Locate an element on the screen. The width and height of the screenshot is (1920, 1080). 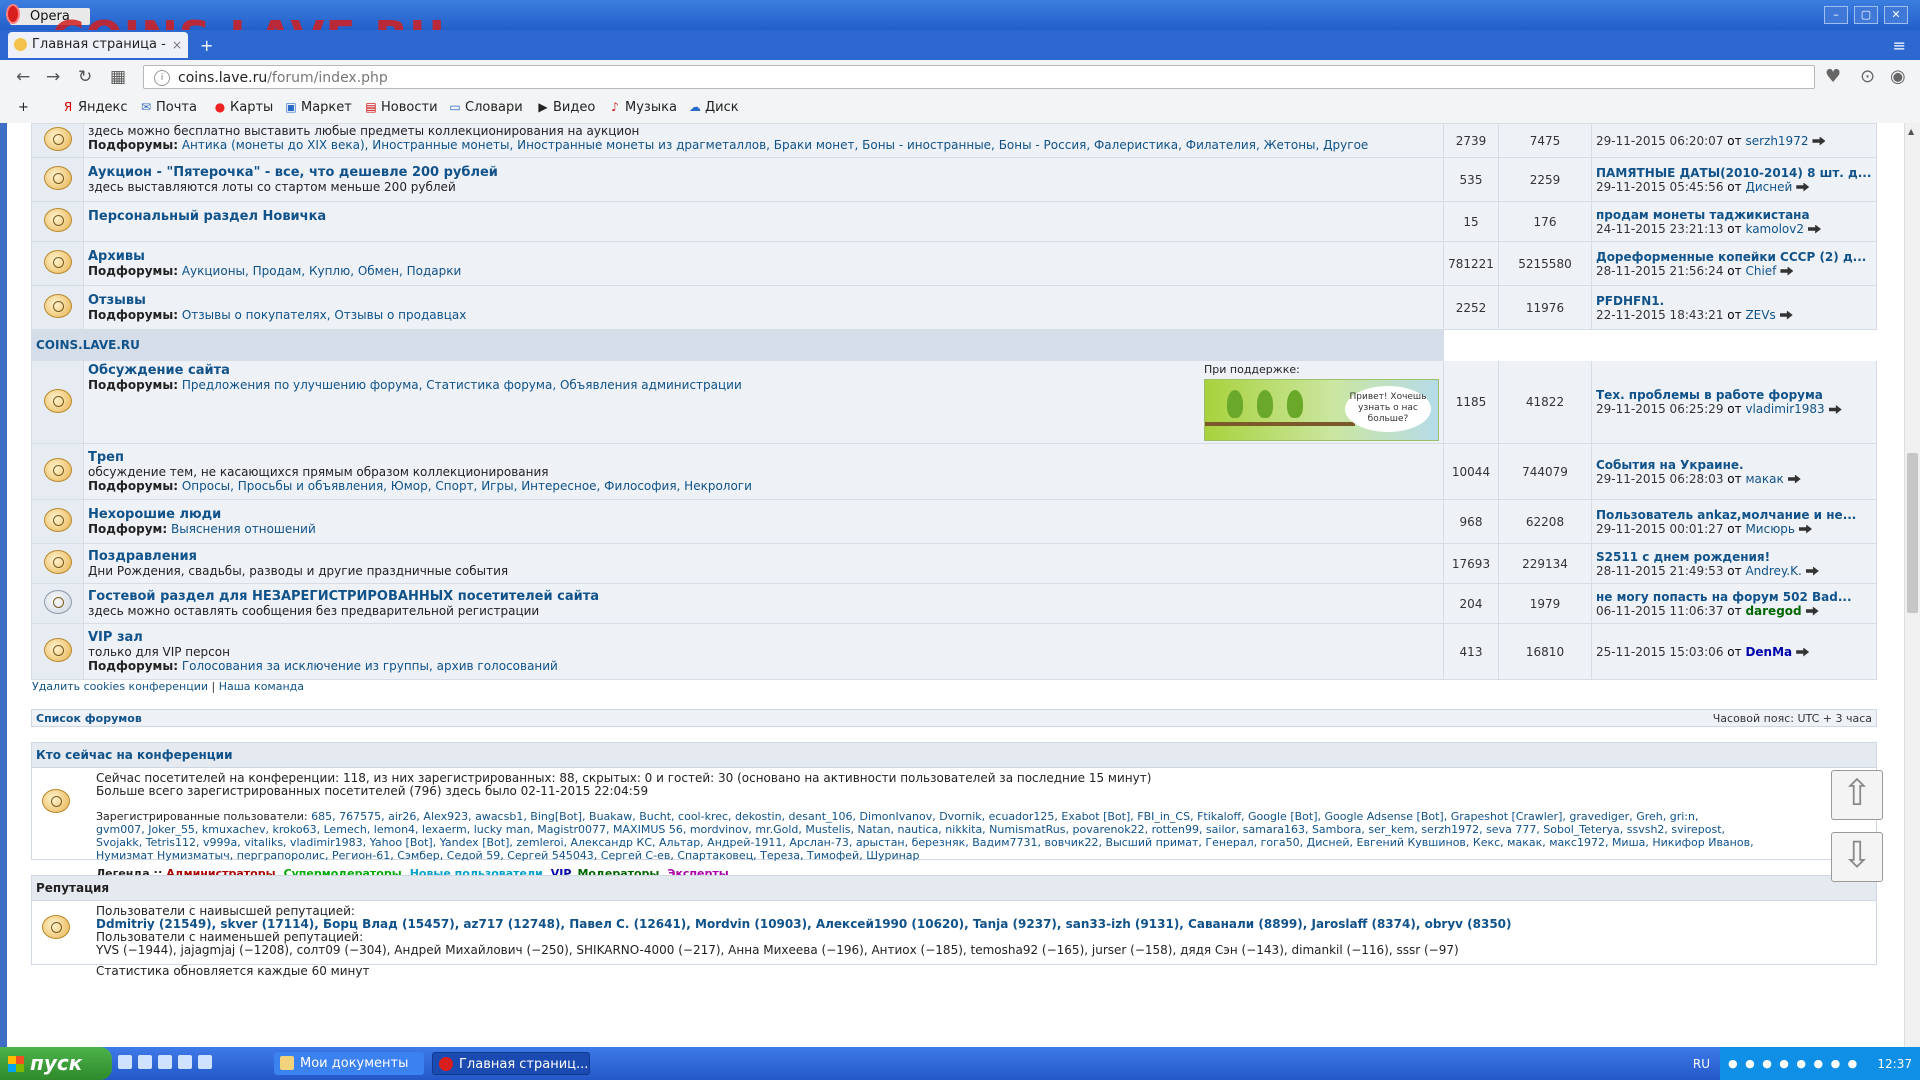
last-post-user: serzh1972 is located at coordinates (1776, 141).